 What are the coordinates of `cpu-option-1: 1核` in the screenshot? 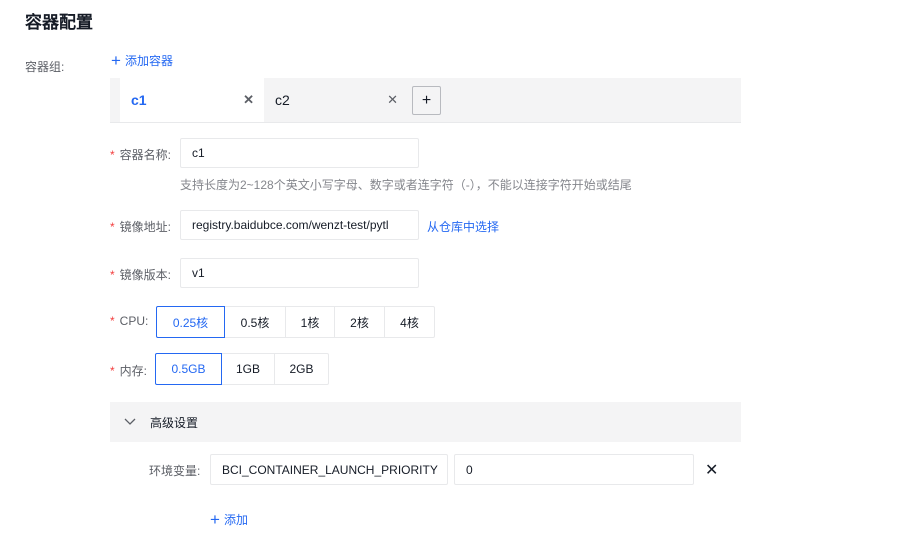 It's located at (310, 322).